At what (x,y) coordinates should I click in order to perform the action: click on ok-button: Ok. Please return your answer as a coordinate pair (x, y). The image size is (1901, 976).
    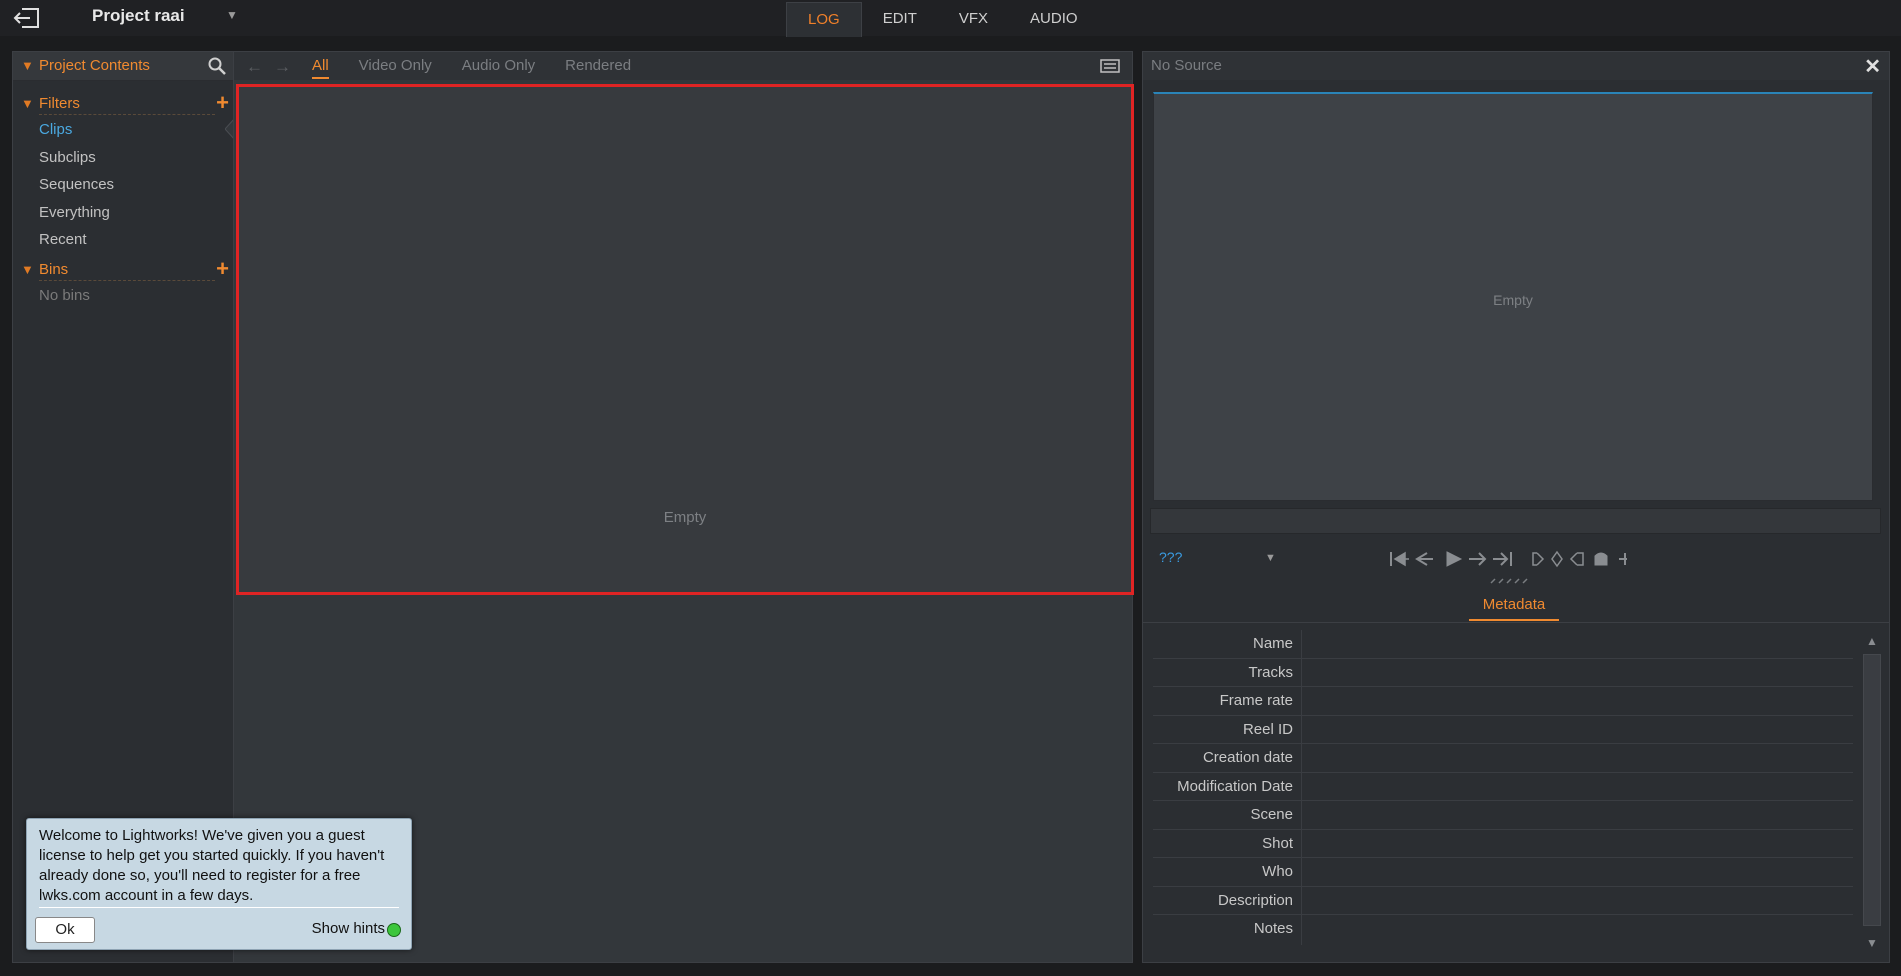
    Looking at the image, I should click on (65, 930).